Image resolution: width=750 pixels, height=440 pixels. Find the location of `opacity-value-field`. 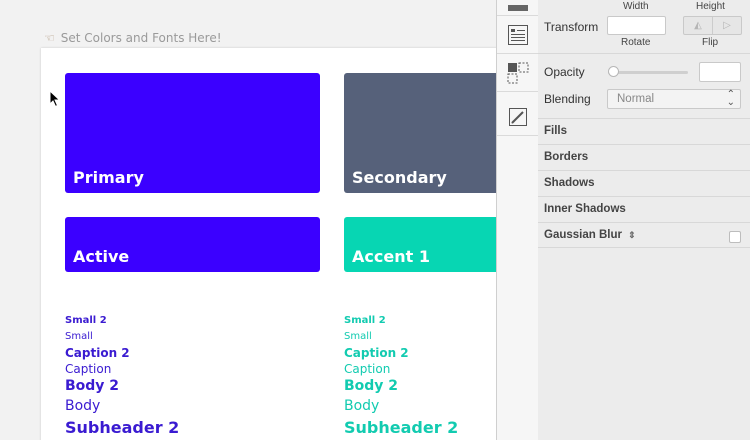

opacity-value-field is located at coordinates (720, 72).